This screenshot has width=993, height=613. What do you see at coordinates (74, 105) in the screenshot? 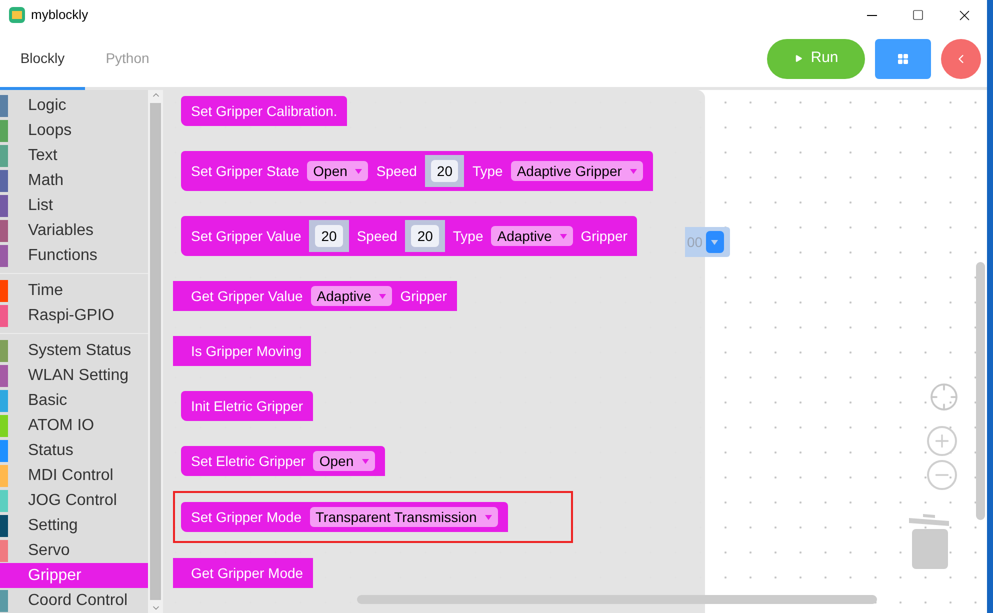
I see `category-item: Logic` at bounding box center [74, 105].